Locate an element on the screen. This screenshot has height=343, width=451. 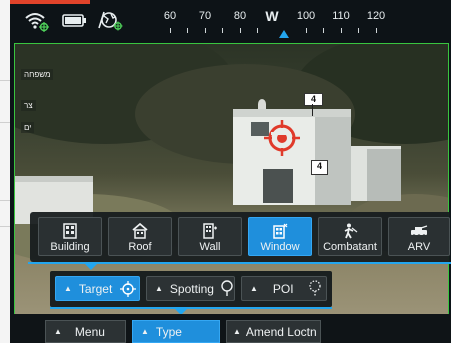
poi-icon is located at coordinates (314, 288).